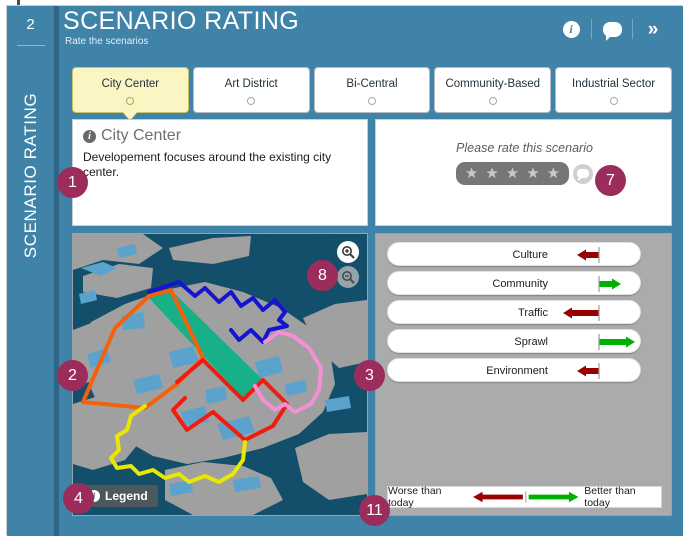 The width and height of the screenshot is (688, 543). What do you see at coordinates (553, 173) in the screenshot?
I see `star-5: ★` at bounding box center [553, 173].